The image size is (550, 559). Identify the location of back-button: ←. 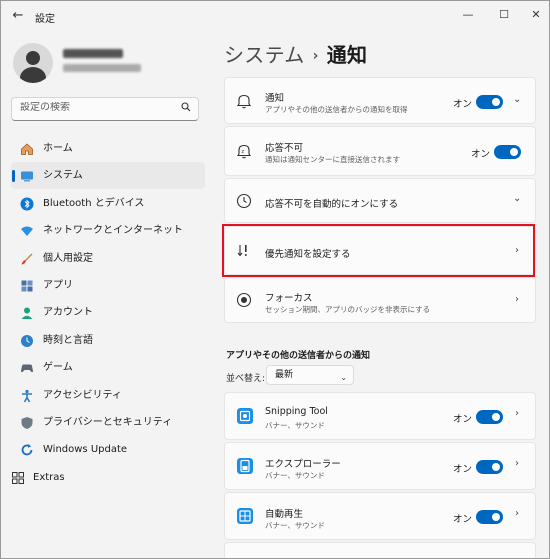
(18, 16).